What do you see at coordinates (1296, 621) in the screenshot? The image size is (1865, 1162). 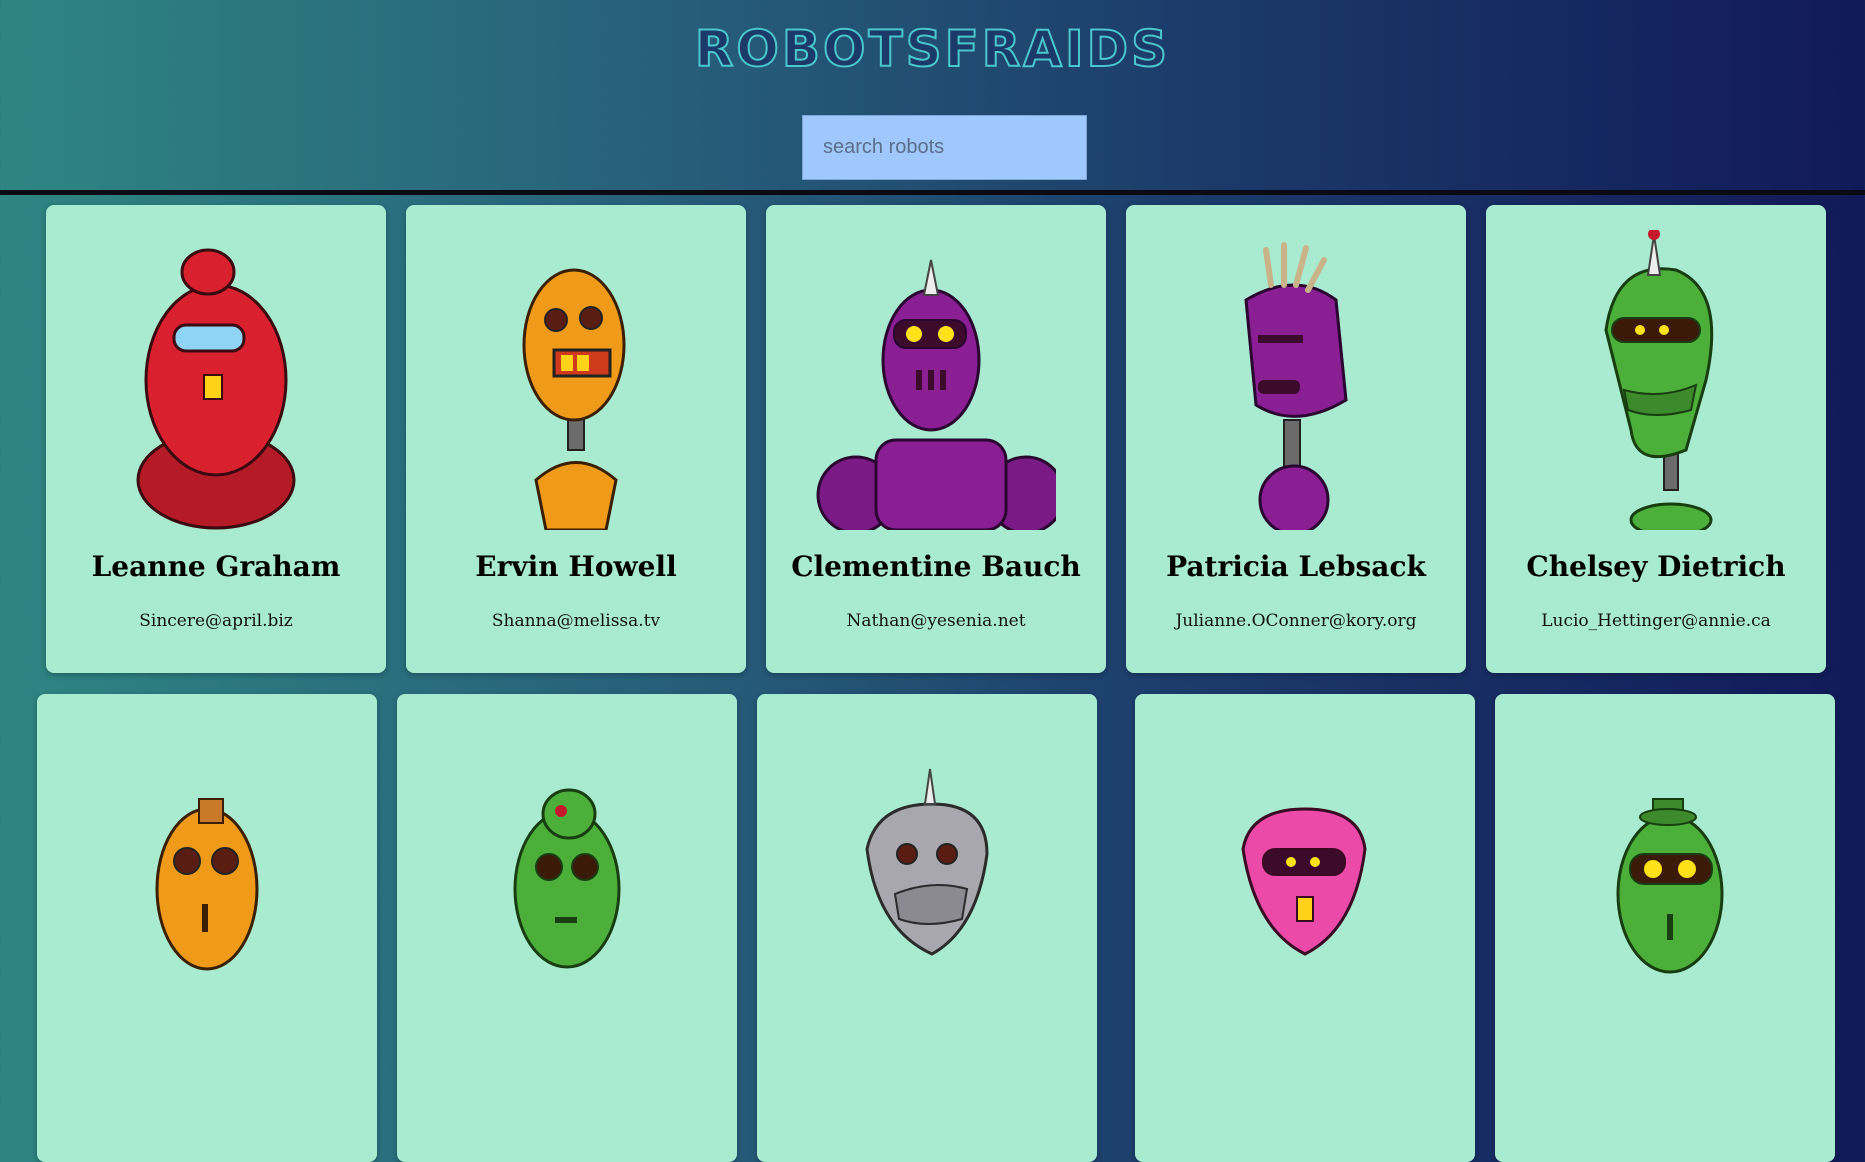 I see `robot-email: Julianne.OConner@kory.org` at bounding box center [1296, 621].